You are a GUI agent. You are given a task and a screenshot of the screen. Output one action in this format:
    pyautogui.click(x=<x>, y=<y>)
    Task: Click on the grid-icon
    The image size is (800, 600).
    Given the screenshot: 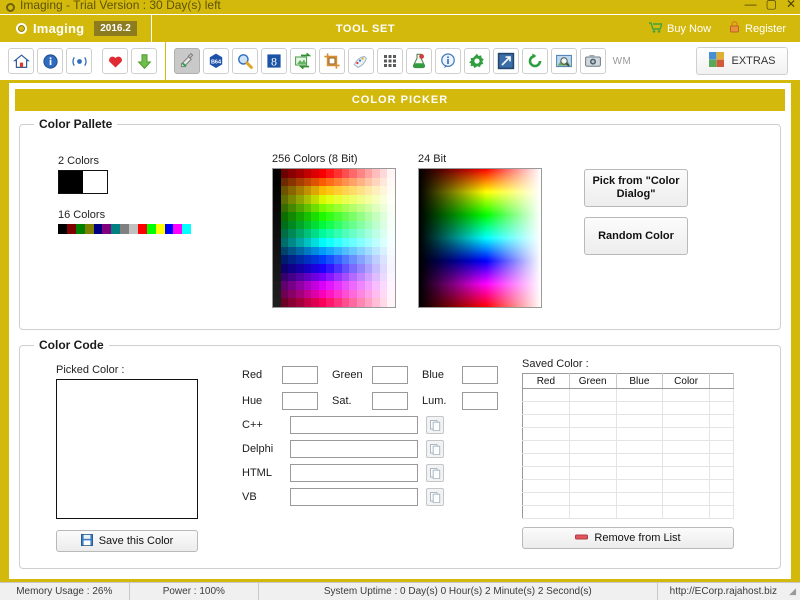 What is the action you would take?
    pyautogui.click(x=390, y=61)
    